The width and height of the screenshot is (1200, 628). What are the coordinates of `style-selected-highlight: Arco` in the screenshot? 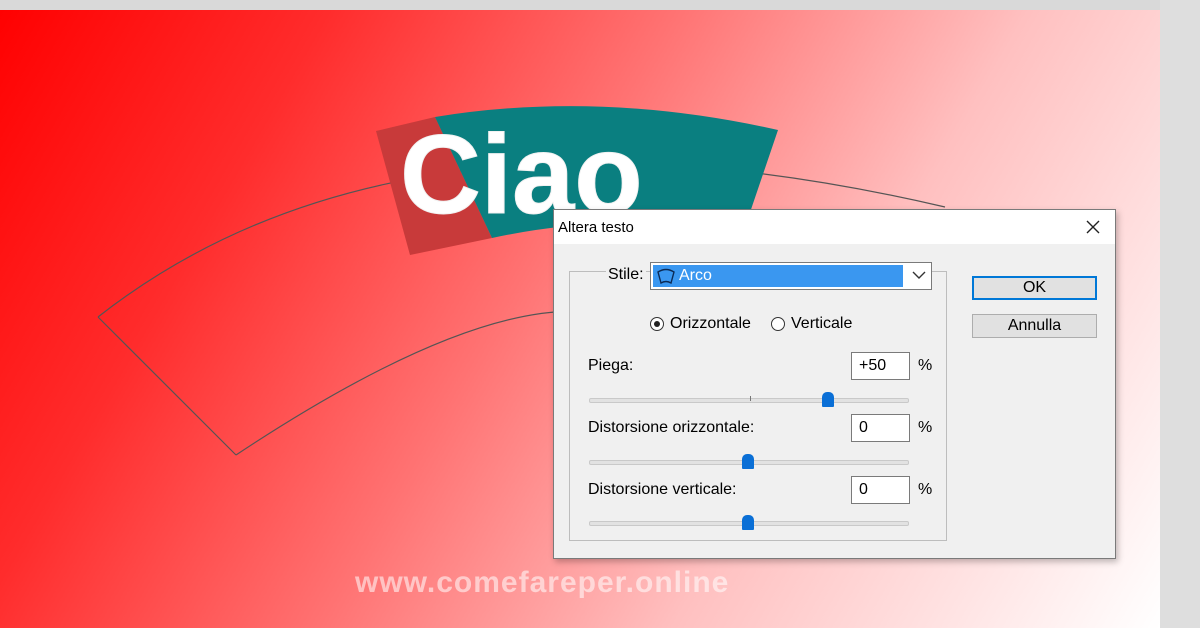 It's located at (778, 276).